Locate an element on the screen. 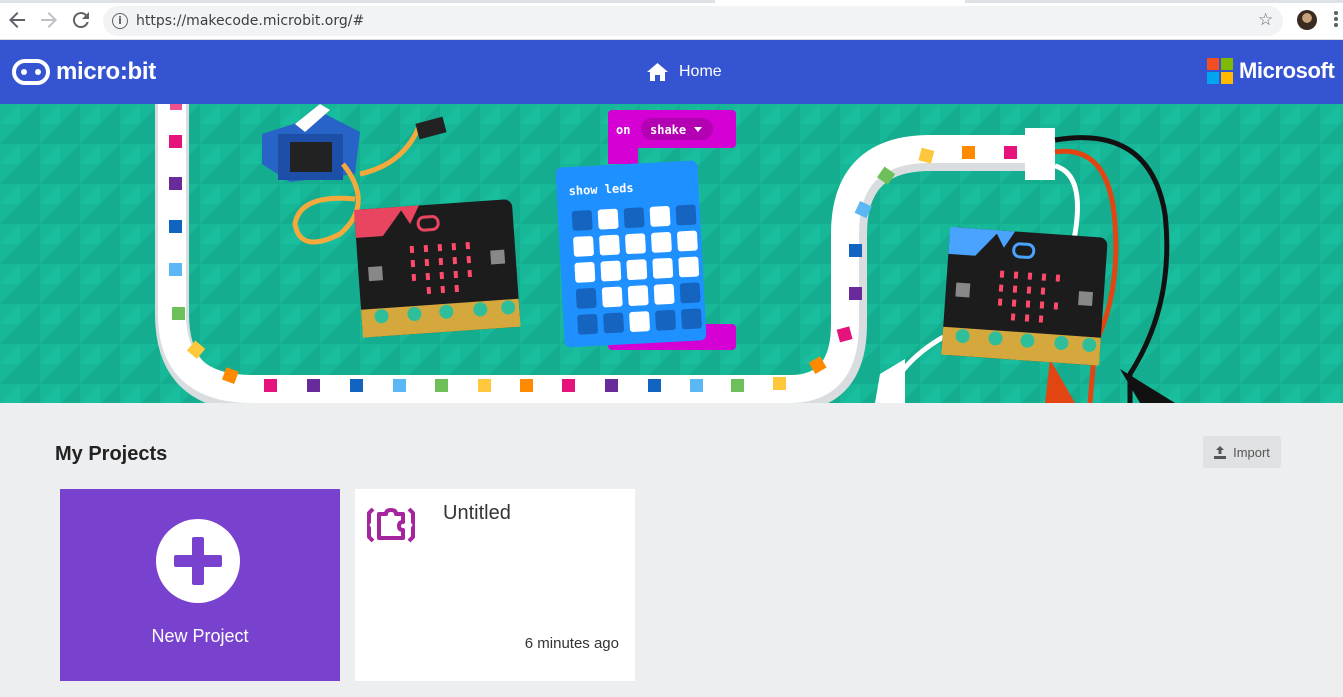  import-button: Import is located at coordinates (1242, 452).